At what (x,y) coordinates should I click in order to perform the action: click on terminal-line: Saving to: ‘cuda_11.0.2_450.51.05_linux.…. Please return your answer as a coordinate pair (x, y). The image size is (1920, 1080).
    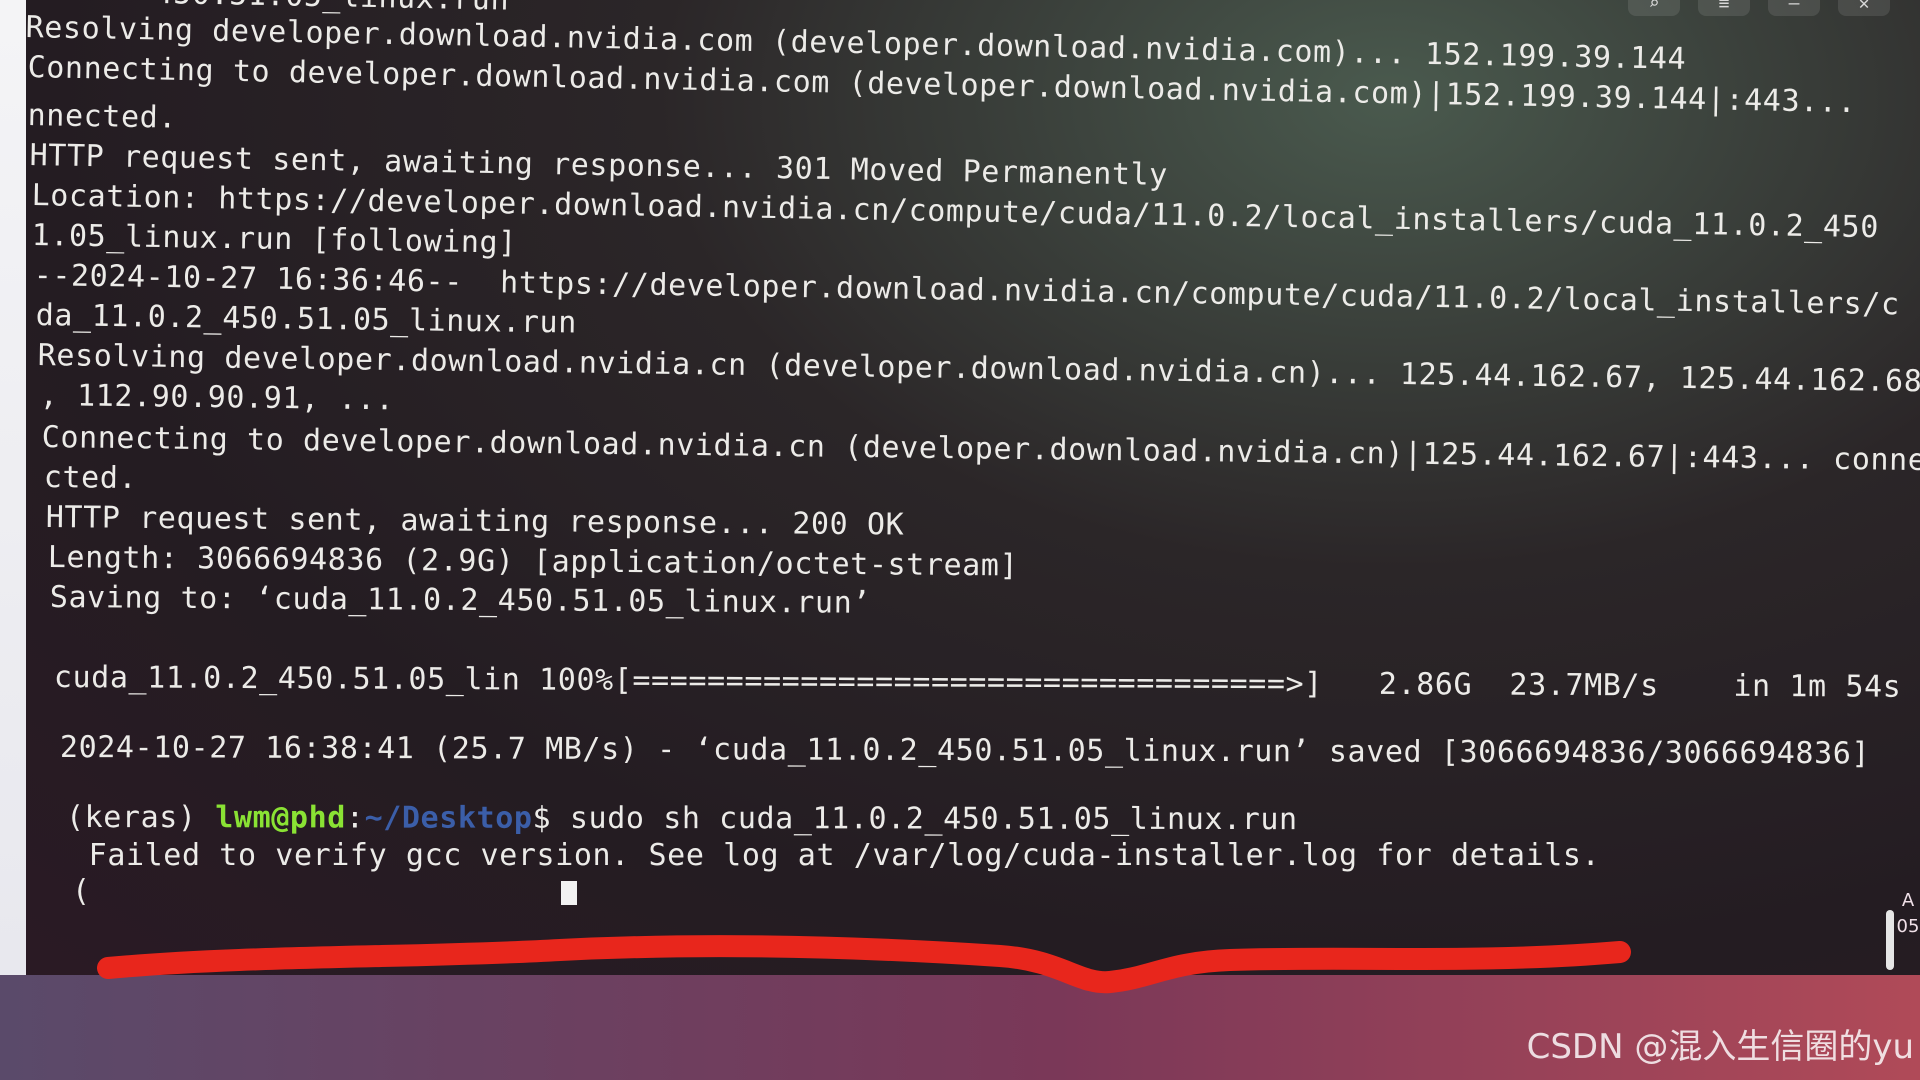
    Looking at the image, I should click on (460, 600).